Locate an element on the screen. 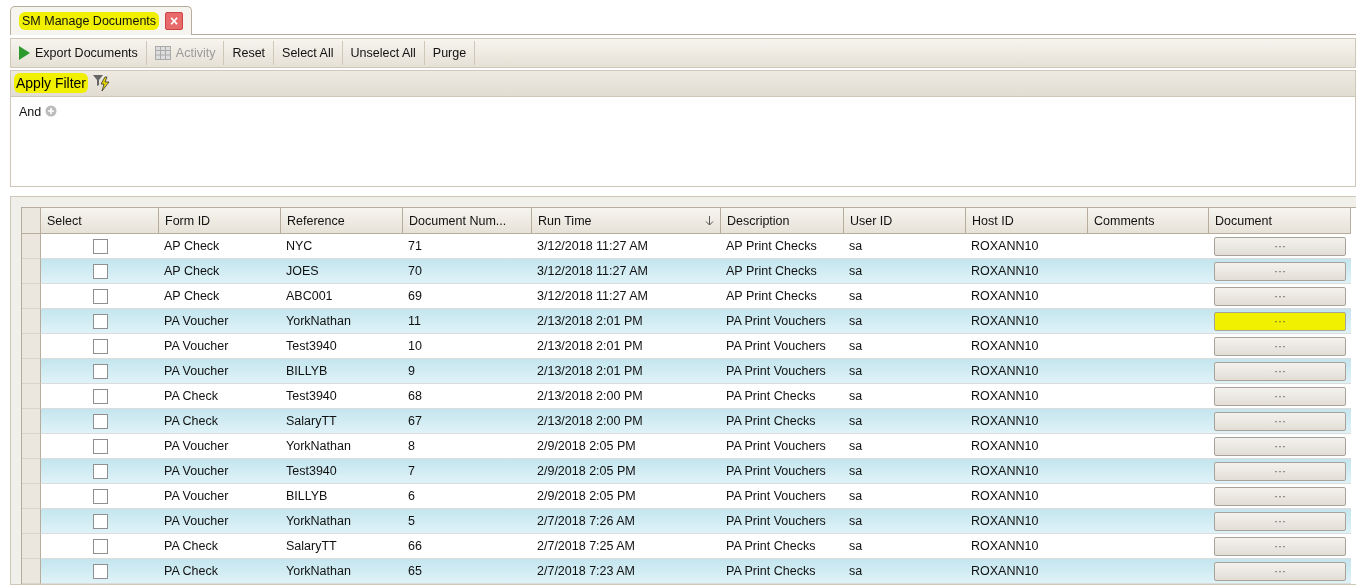 The width and height of the screenshot is (1356, 585). sort-arrow-icon is located at coordinates (709, 220).